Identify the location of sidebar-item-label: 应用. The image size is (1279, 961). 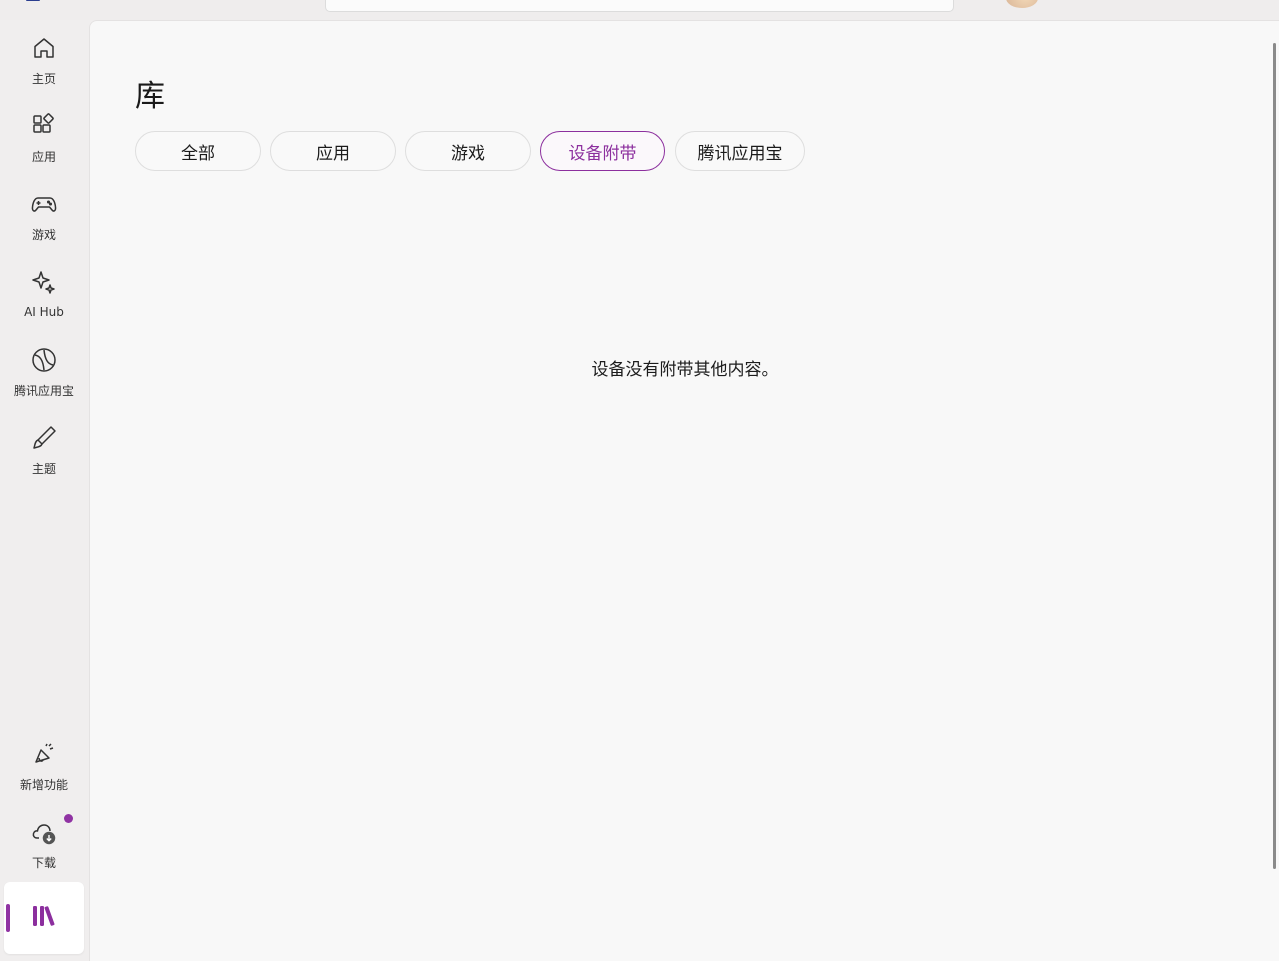
(43, 156).